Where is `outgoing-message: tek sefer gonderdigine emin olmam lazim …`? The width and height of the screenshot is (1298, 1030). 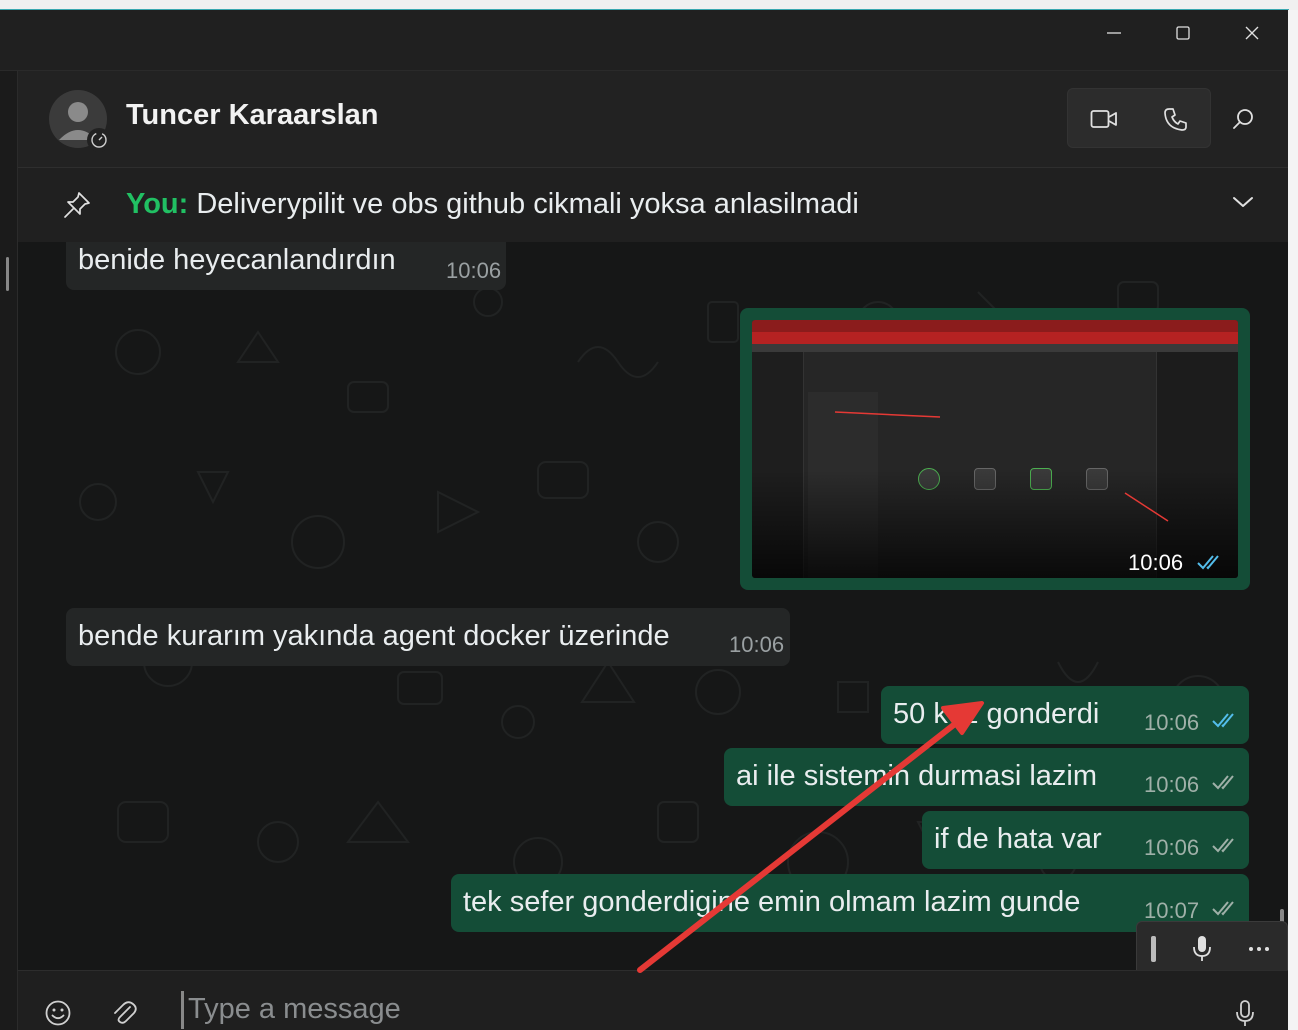 outgoing-message: tek sefer gonderdigine emin olmam lazim … is located at coordinates (850, 903).